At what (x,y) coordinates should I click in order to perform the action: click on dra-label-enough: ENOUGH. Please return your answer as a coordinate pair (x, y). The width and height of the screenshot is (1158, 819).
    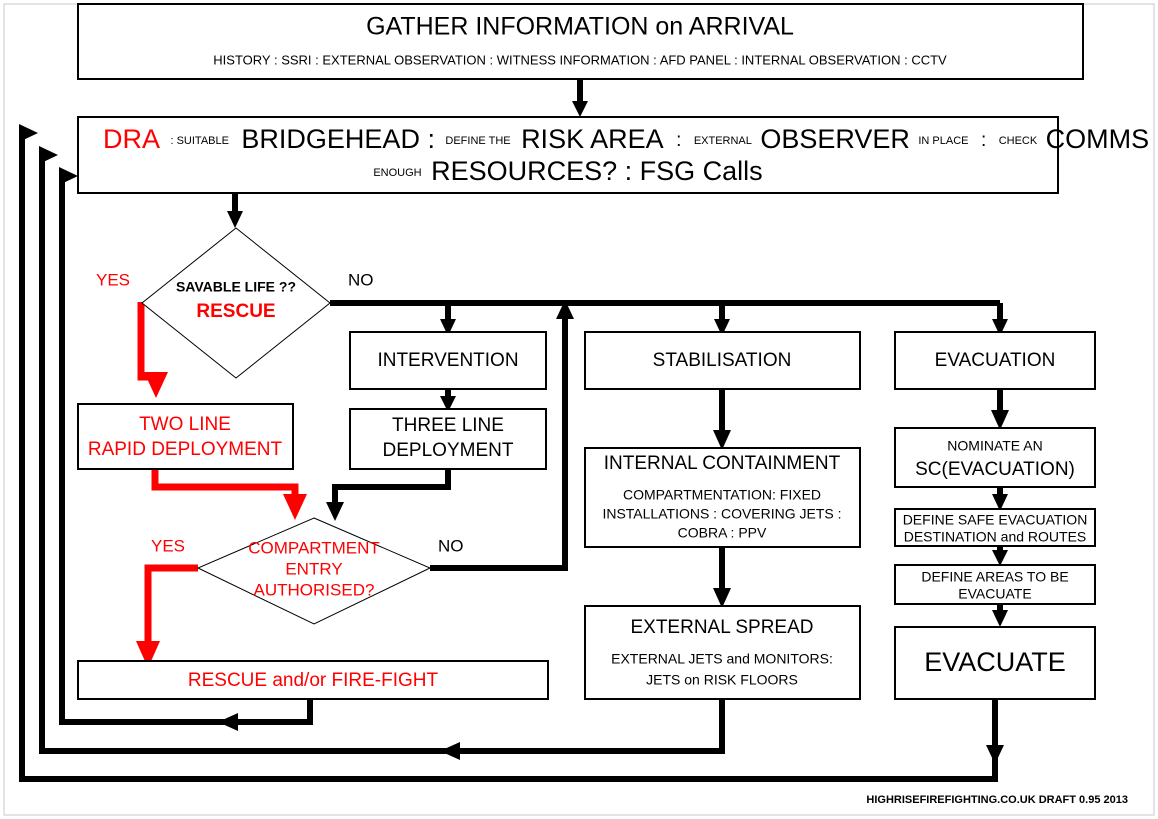
    Looking at the image, I should click on (397, 173).